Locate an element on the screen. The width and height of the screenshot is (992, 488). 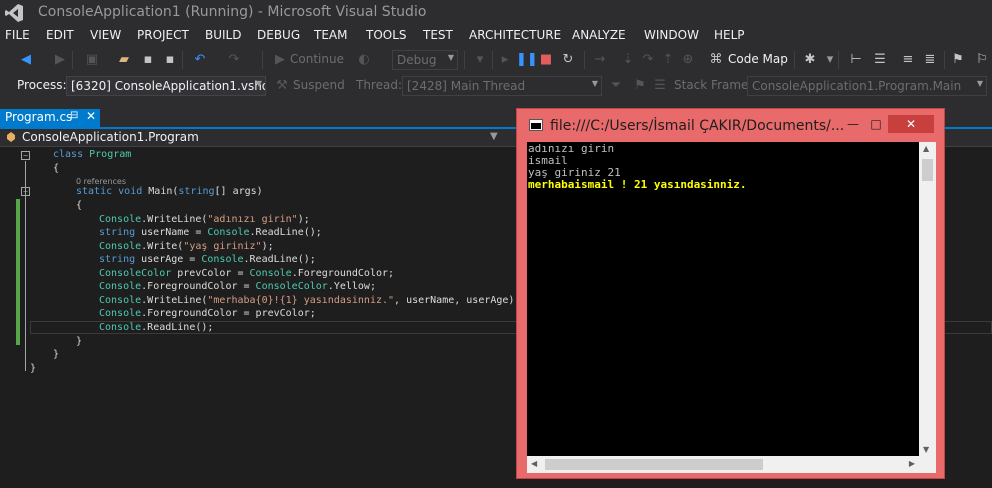
comment-icon: ≡ is located at coordinates (908, 60).